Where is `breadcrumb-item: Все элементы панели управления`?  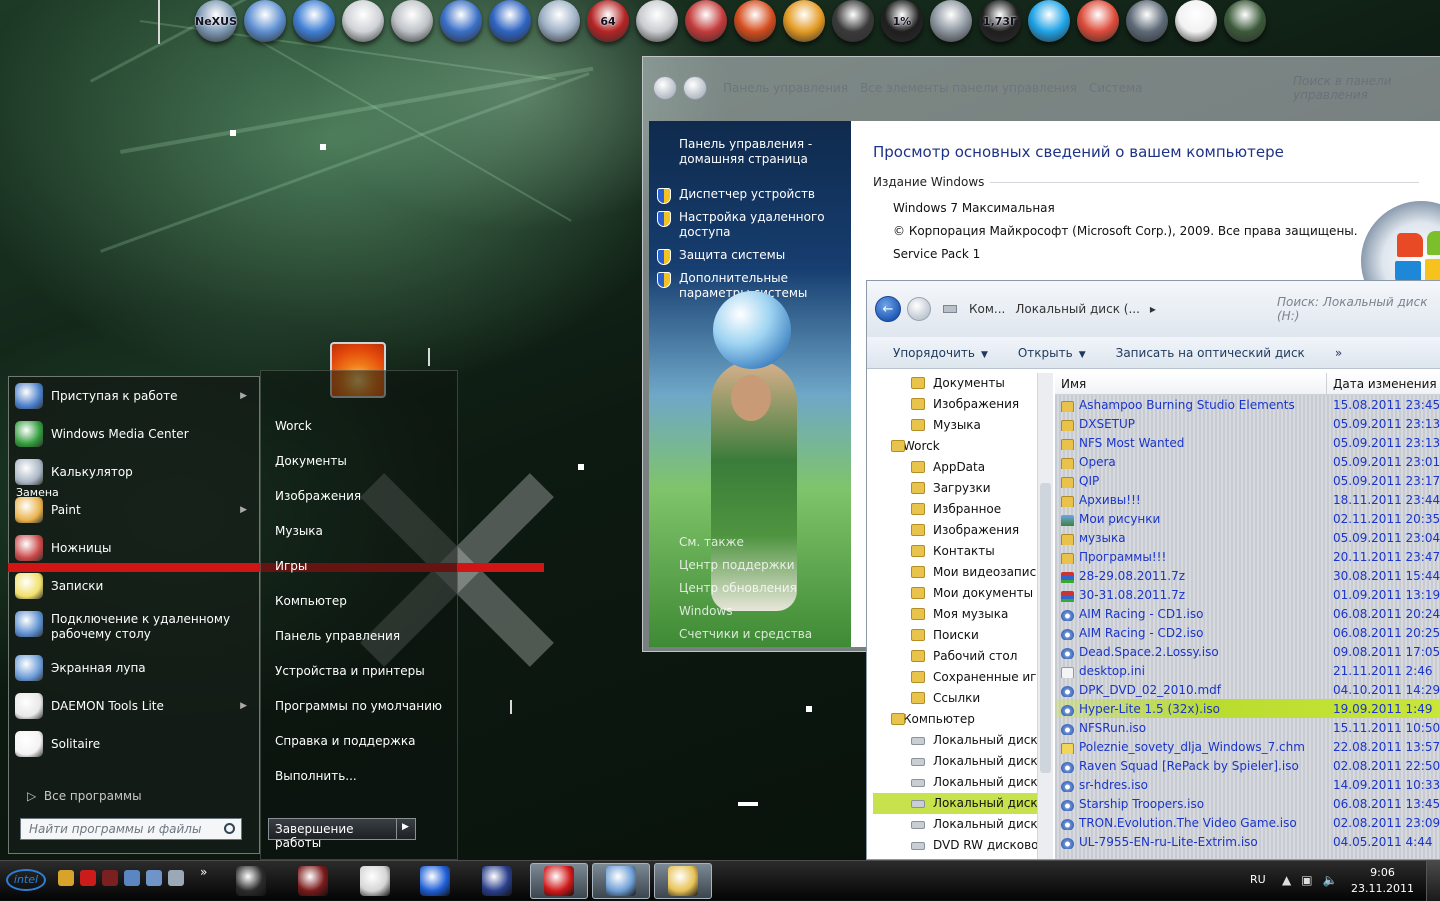 breadcrumb-item: Все элементы панели управления is located at coordinates (968, 88).